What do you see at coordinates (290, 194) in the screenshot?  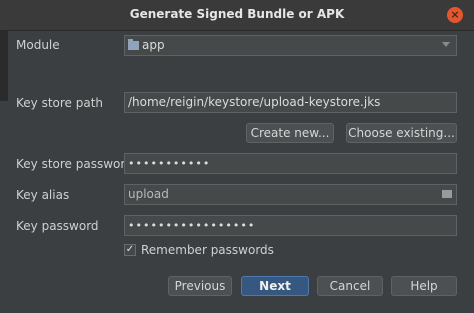 I see `key-alias-field: upload` at bounding box center [290, 194].